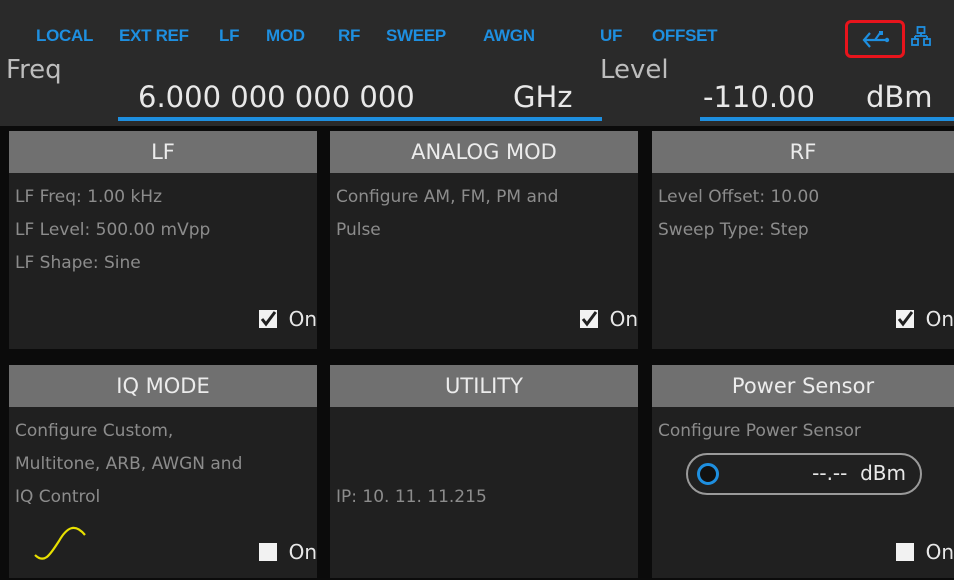  What do you see at coordinates (360, 119) in the screenshot?
I see `freq-underline` at bounding box center [360, 119].